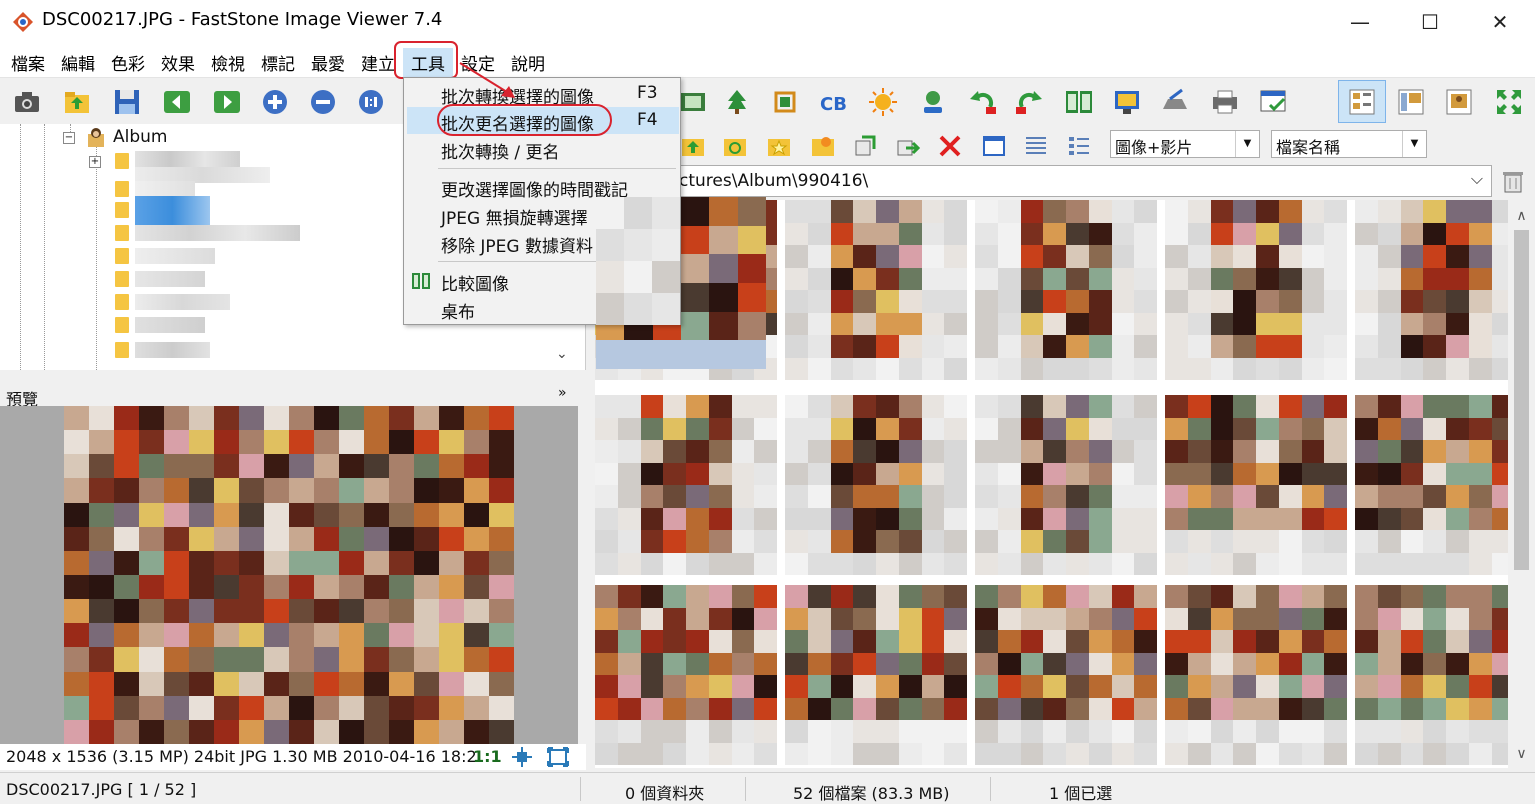 The height and width of the screenshot is (804, 1535). I want to click on layout-3-icon, so click(1459, 102).